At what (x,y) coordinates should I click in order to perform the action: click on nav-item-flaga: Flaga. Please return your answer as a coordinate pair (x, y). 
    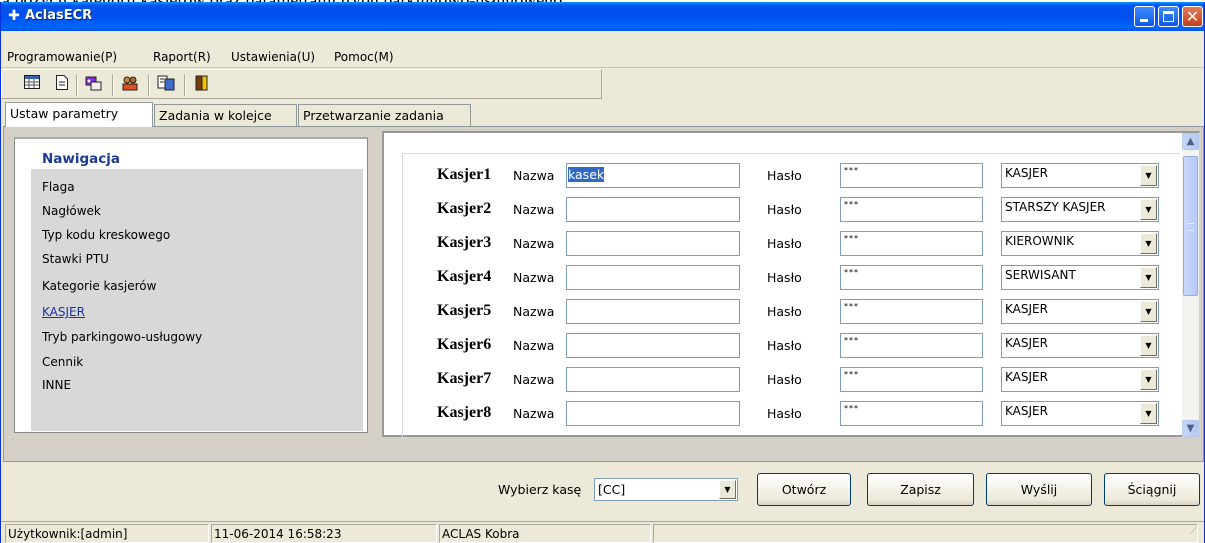
    Looking at the image, I should click on (58, 187).